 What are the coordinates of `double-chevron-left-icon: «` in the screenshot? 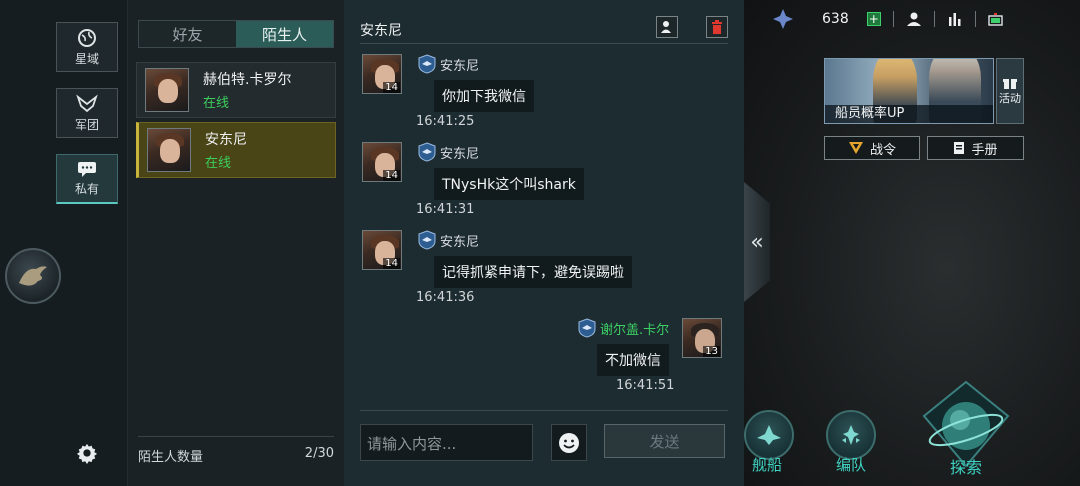 It's located at (757, 242).